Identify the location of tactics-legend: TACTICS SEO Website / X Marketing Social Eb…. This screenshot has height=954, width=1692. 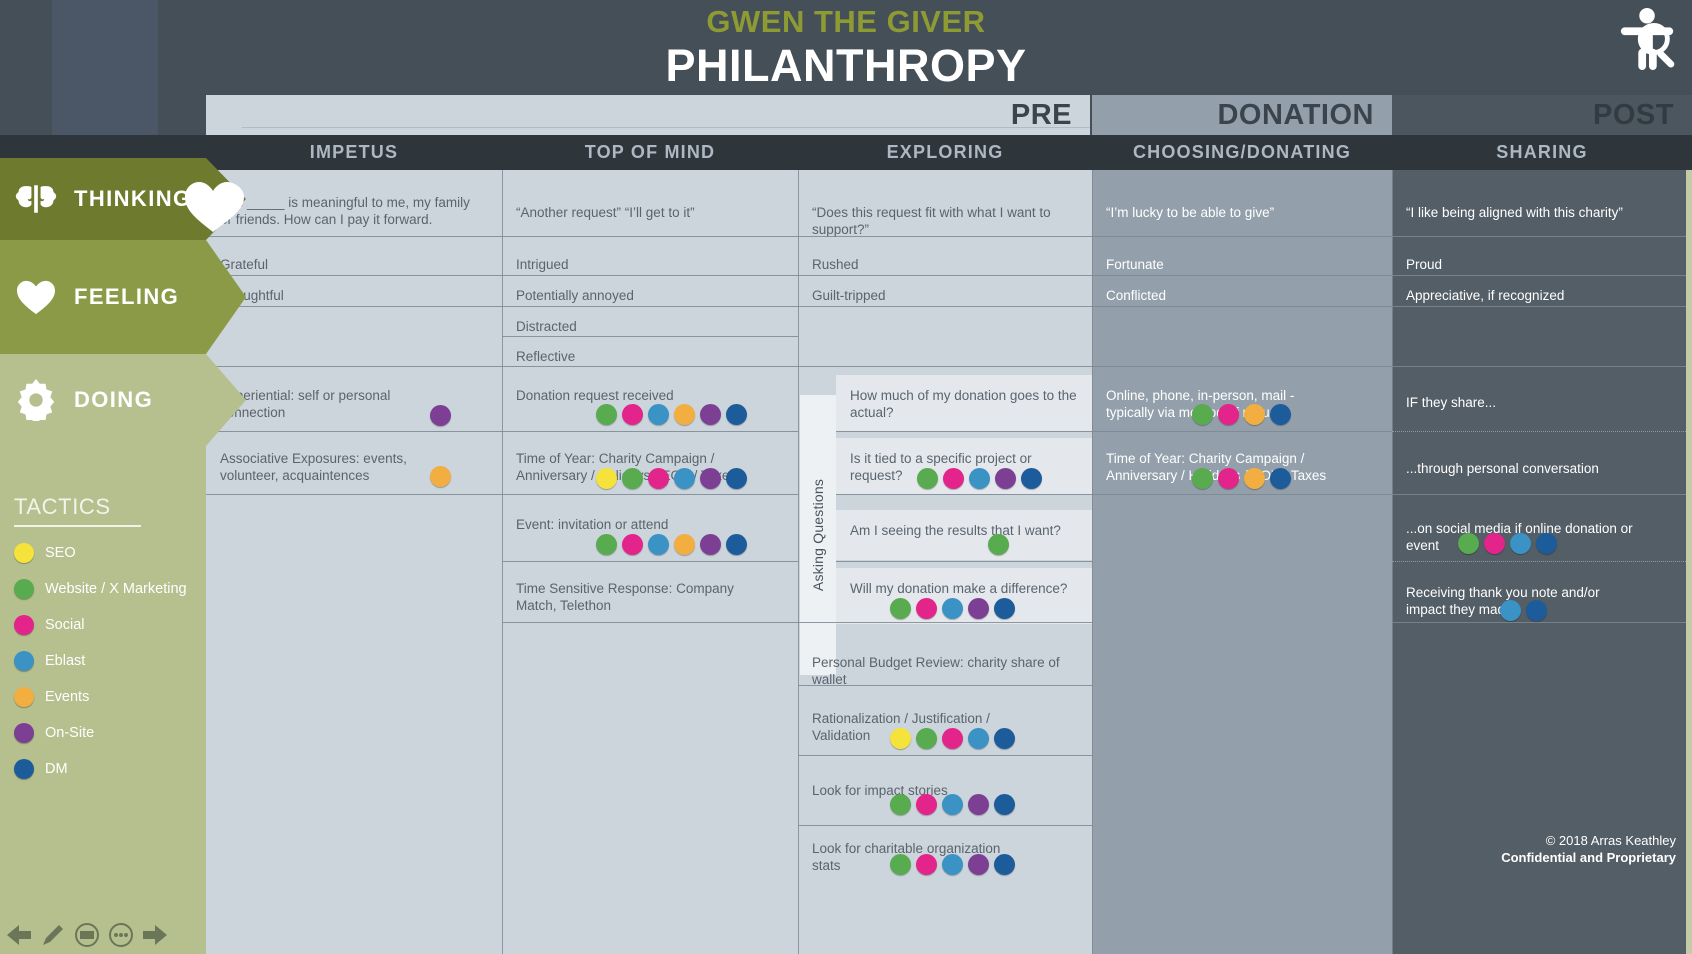
(109, 636).